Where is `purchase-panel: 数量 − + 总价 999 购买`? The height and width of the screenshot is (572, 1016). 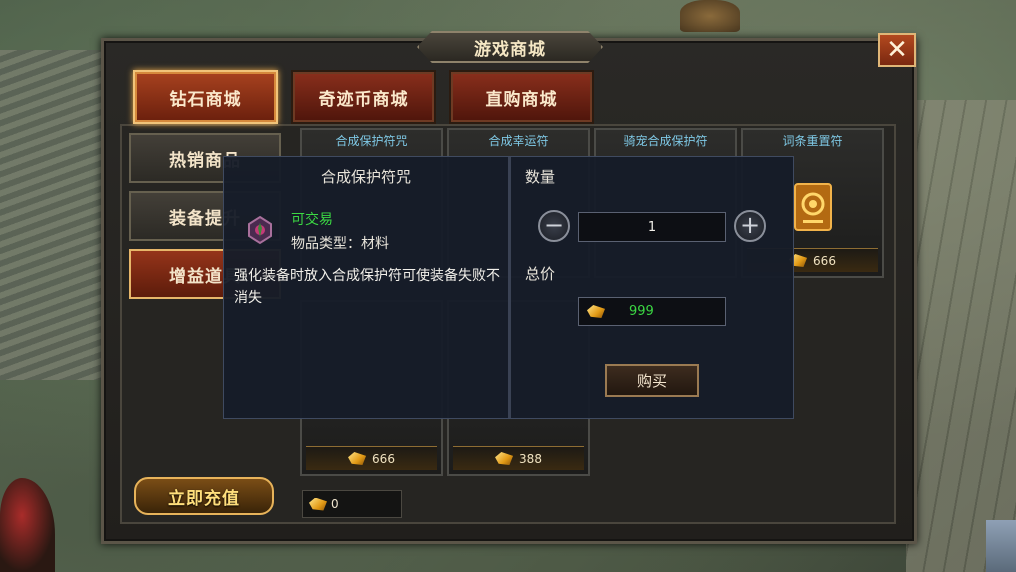 purchase-panel: 数量 − + 总价 999 购买 is located at coordinates (652, 287).